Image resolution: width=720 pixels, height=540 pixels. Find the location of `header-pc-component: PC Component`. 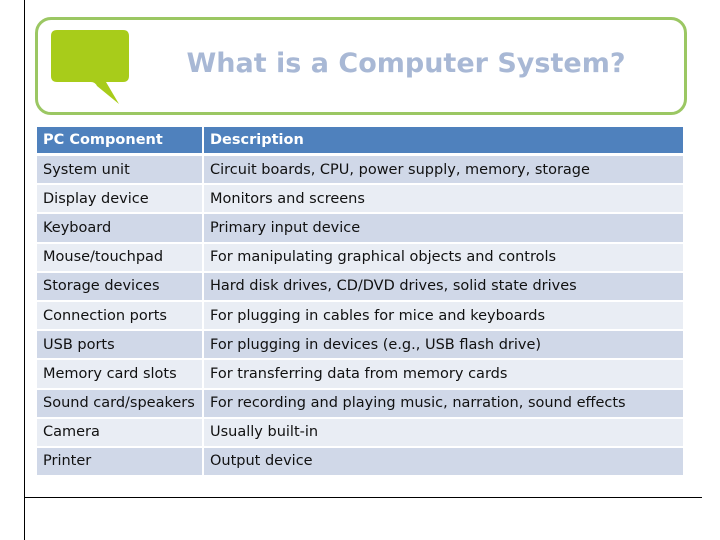

header-pc-component: PC Component is located at coordinates (120, 141).